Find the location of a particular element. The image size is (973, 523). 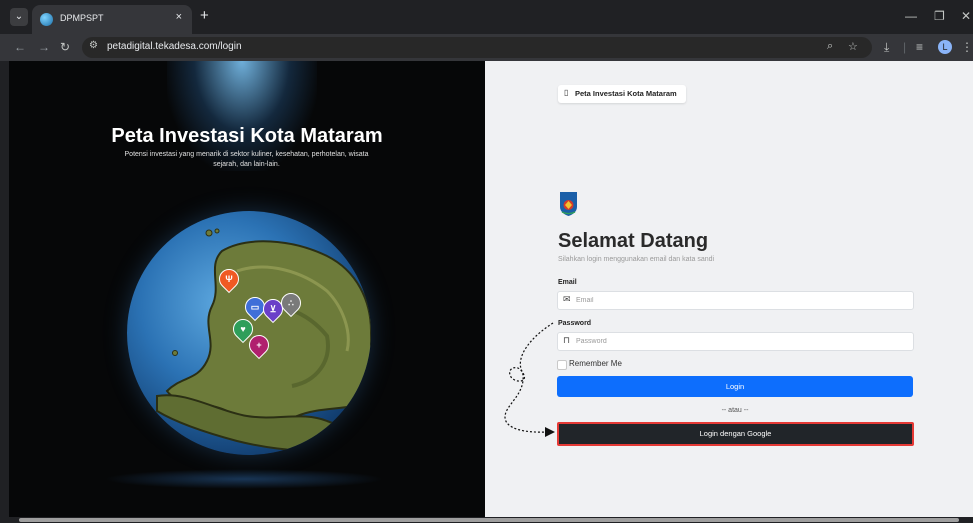

dotted-arrow-annotation is located at coordinates (529, 379).